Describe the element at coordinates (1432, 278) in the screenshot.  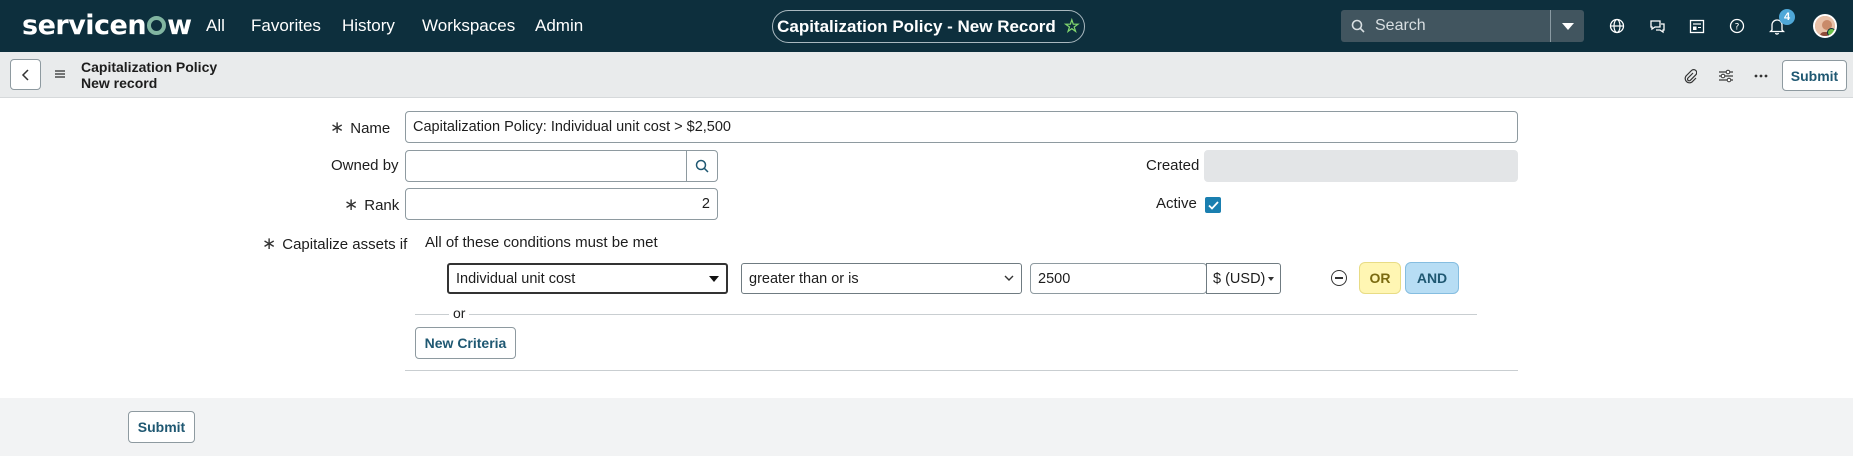
I see `and-button: AND` at that location.